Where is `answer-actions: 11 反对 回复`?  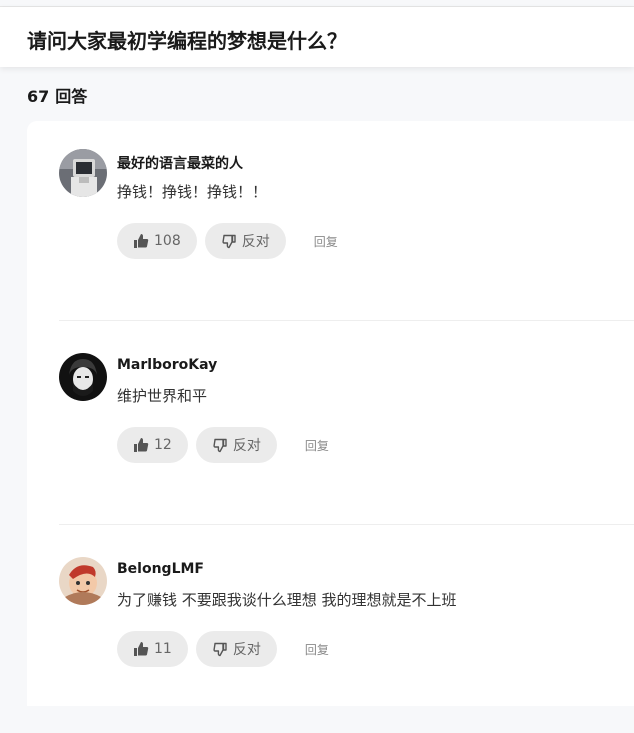
answer-actions: 11 反对 回复 is located at coordinates (223, 649).